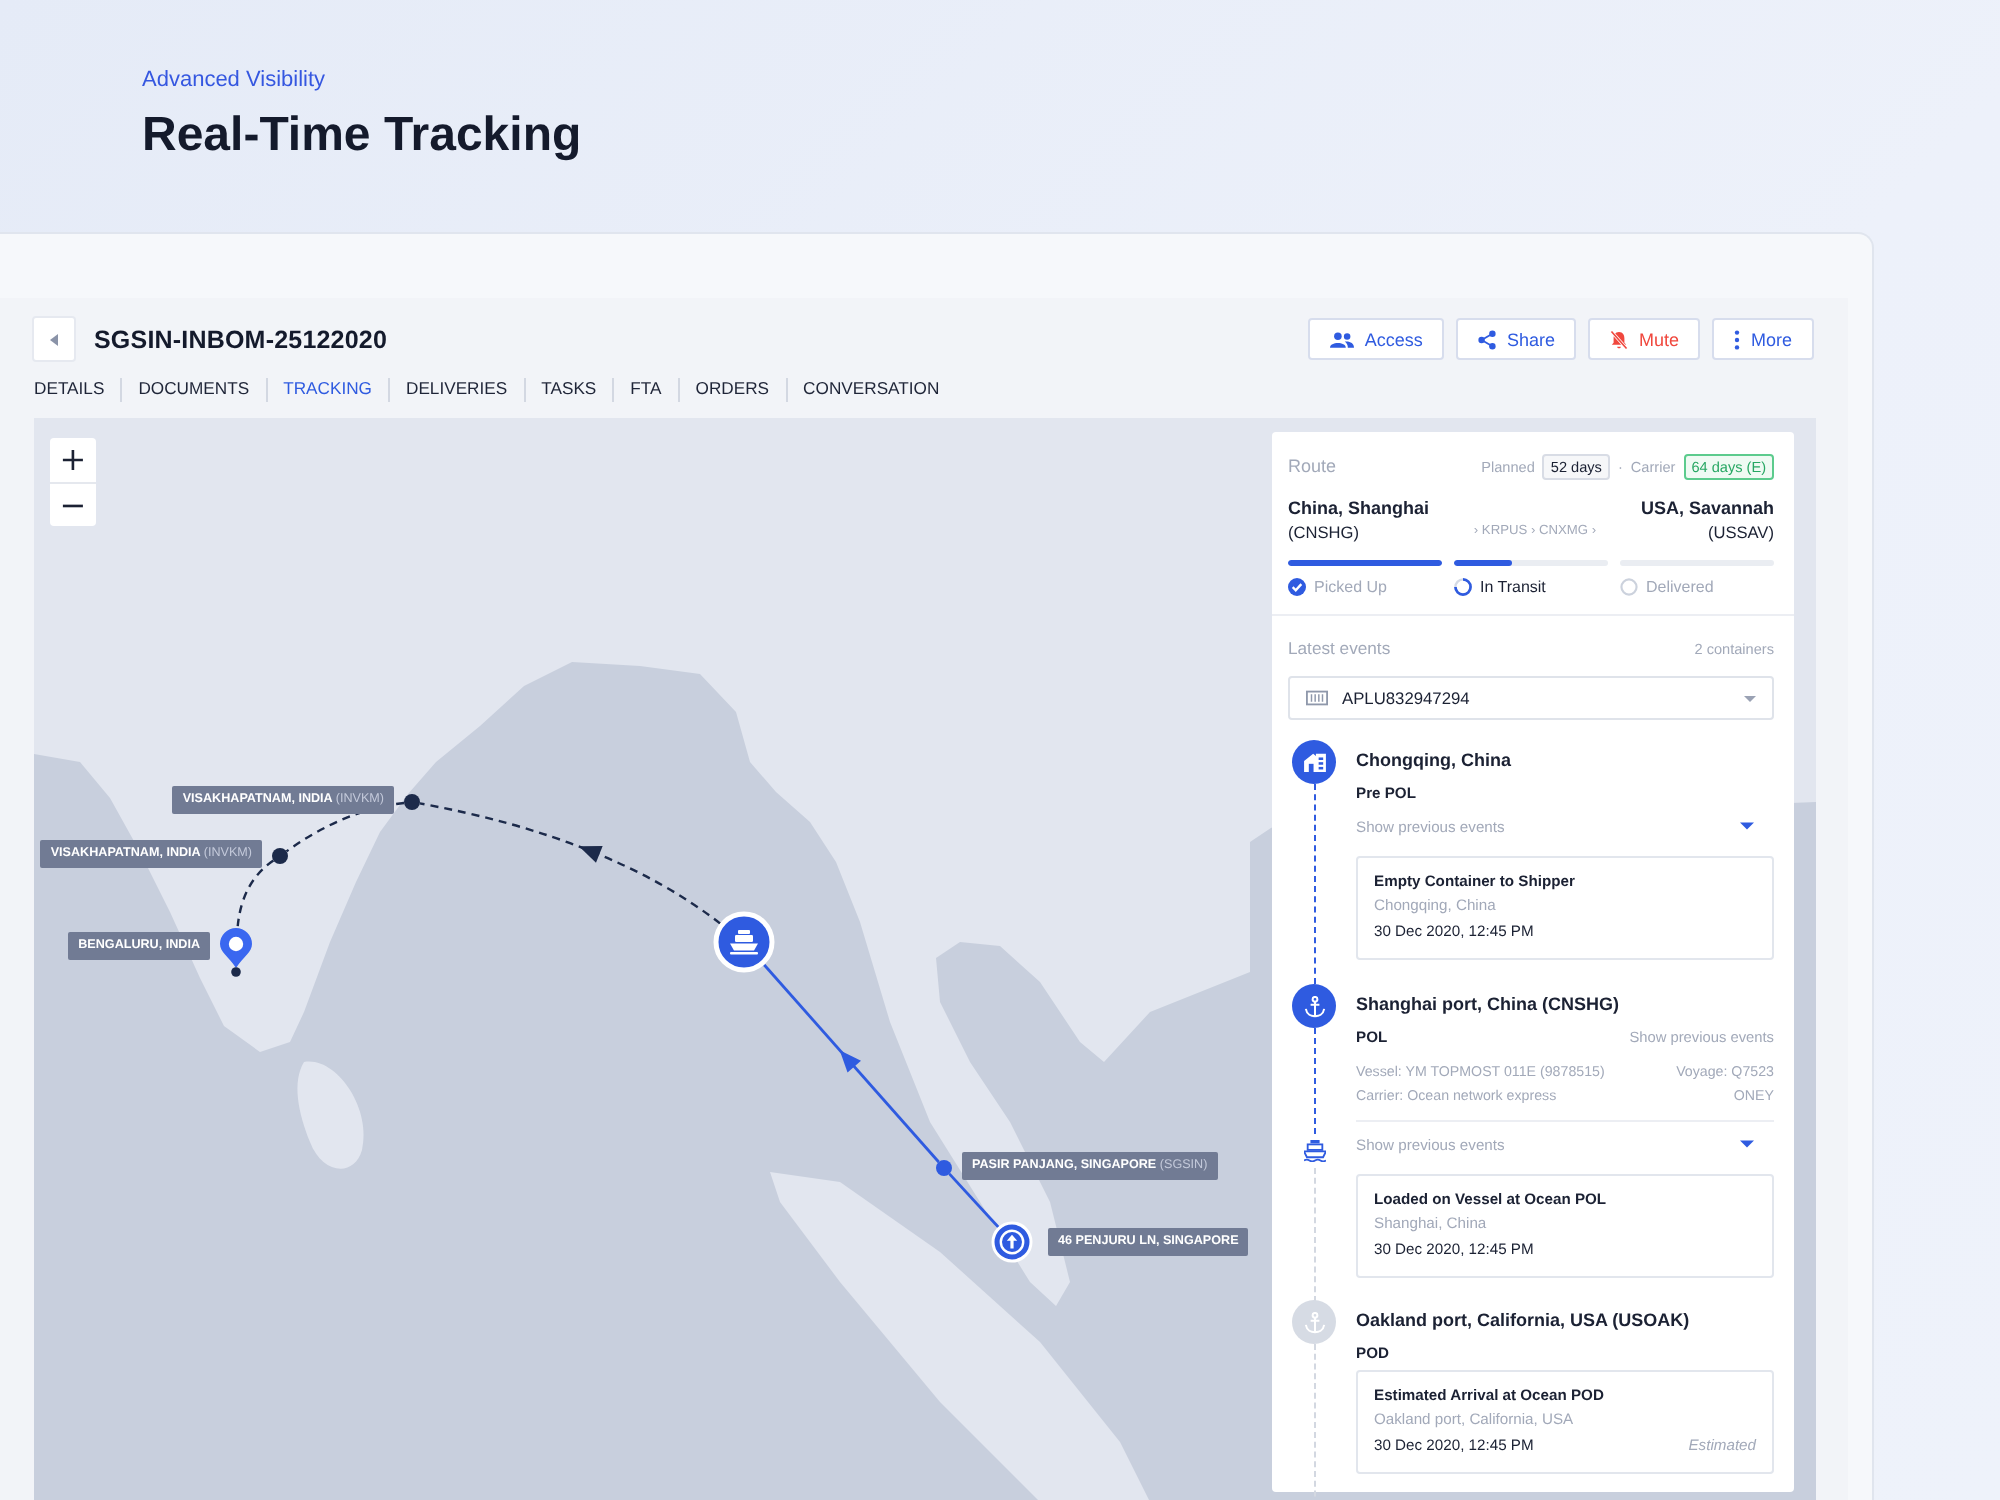 This screenshot has height=1500, width=2000. I want to click on share-button: Share, so click(1516, 339).